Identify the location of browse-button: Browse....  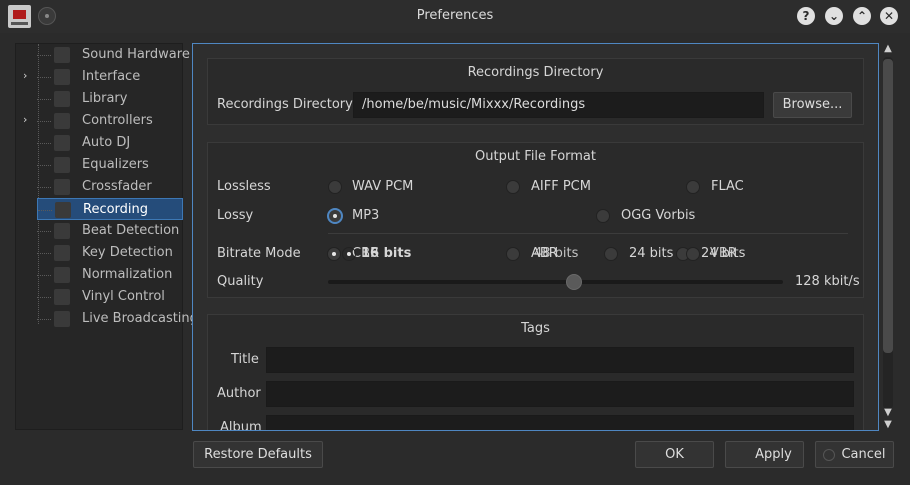
(812, 105).